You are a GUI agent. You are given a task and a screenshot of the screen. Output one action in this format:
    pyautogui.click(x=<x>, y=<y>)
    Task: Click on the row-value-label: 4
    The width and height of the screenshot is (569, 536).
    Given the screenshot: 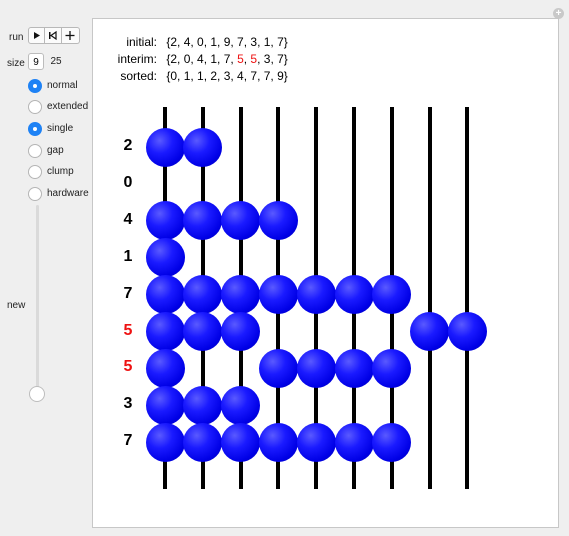 What is the action you would take?
    pyautogui.click(x=128, y=219)
    